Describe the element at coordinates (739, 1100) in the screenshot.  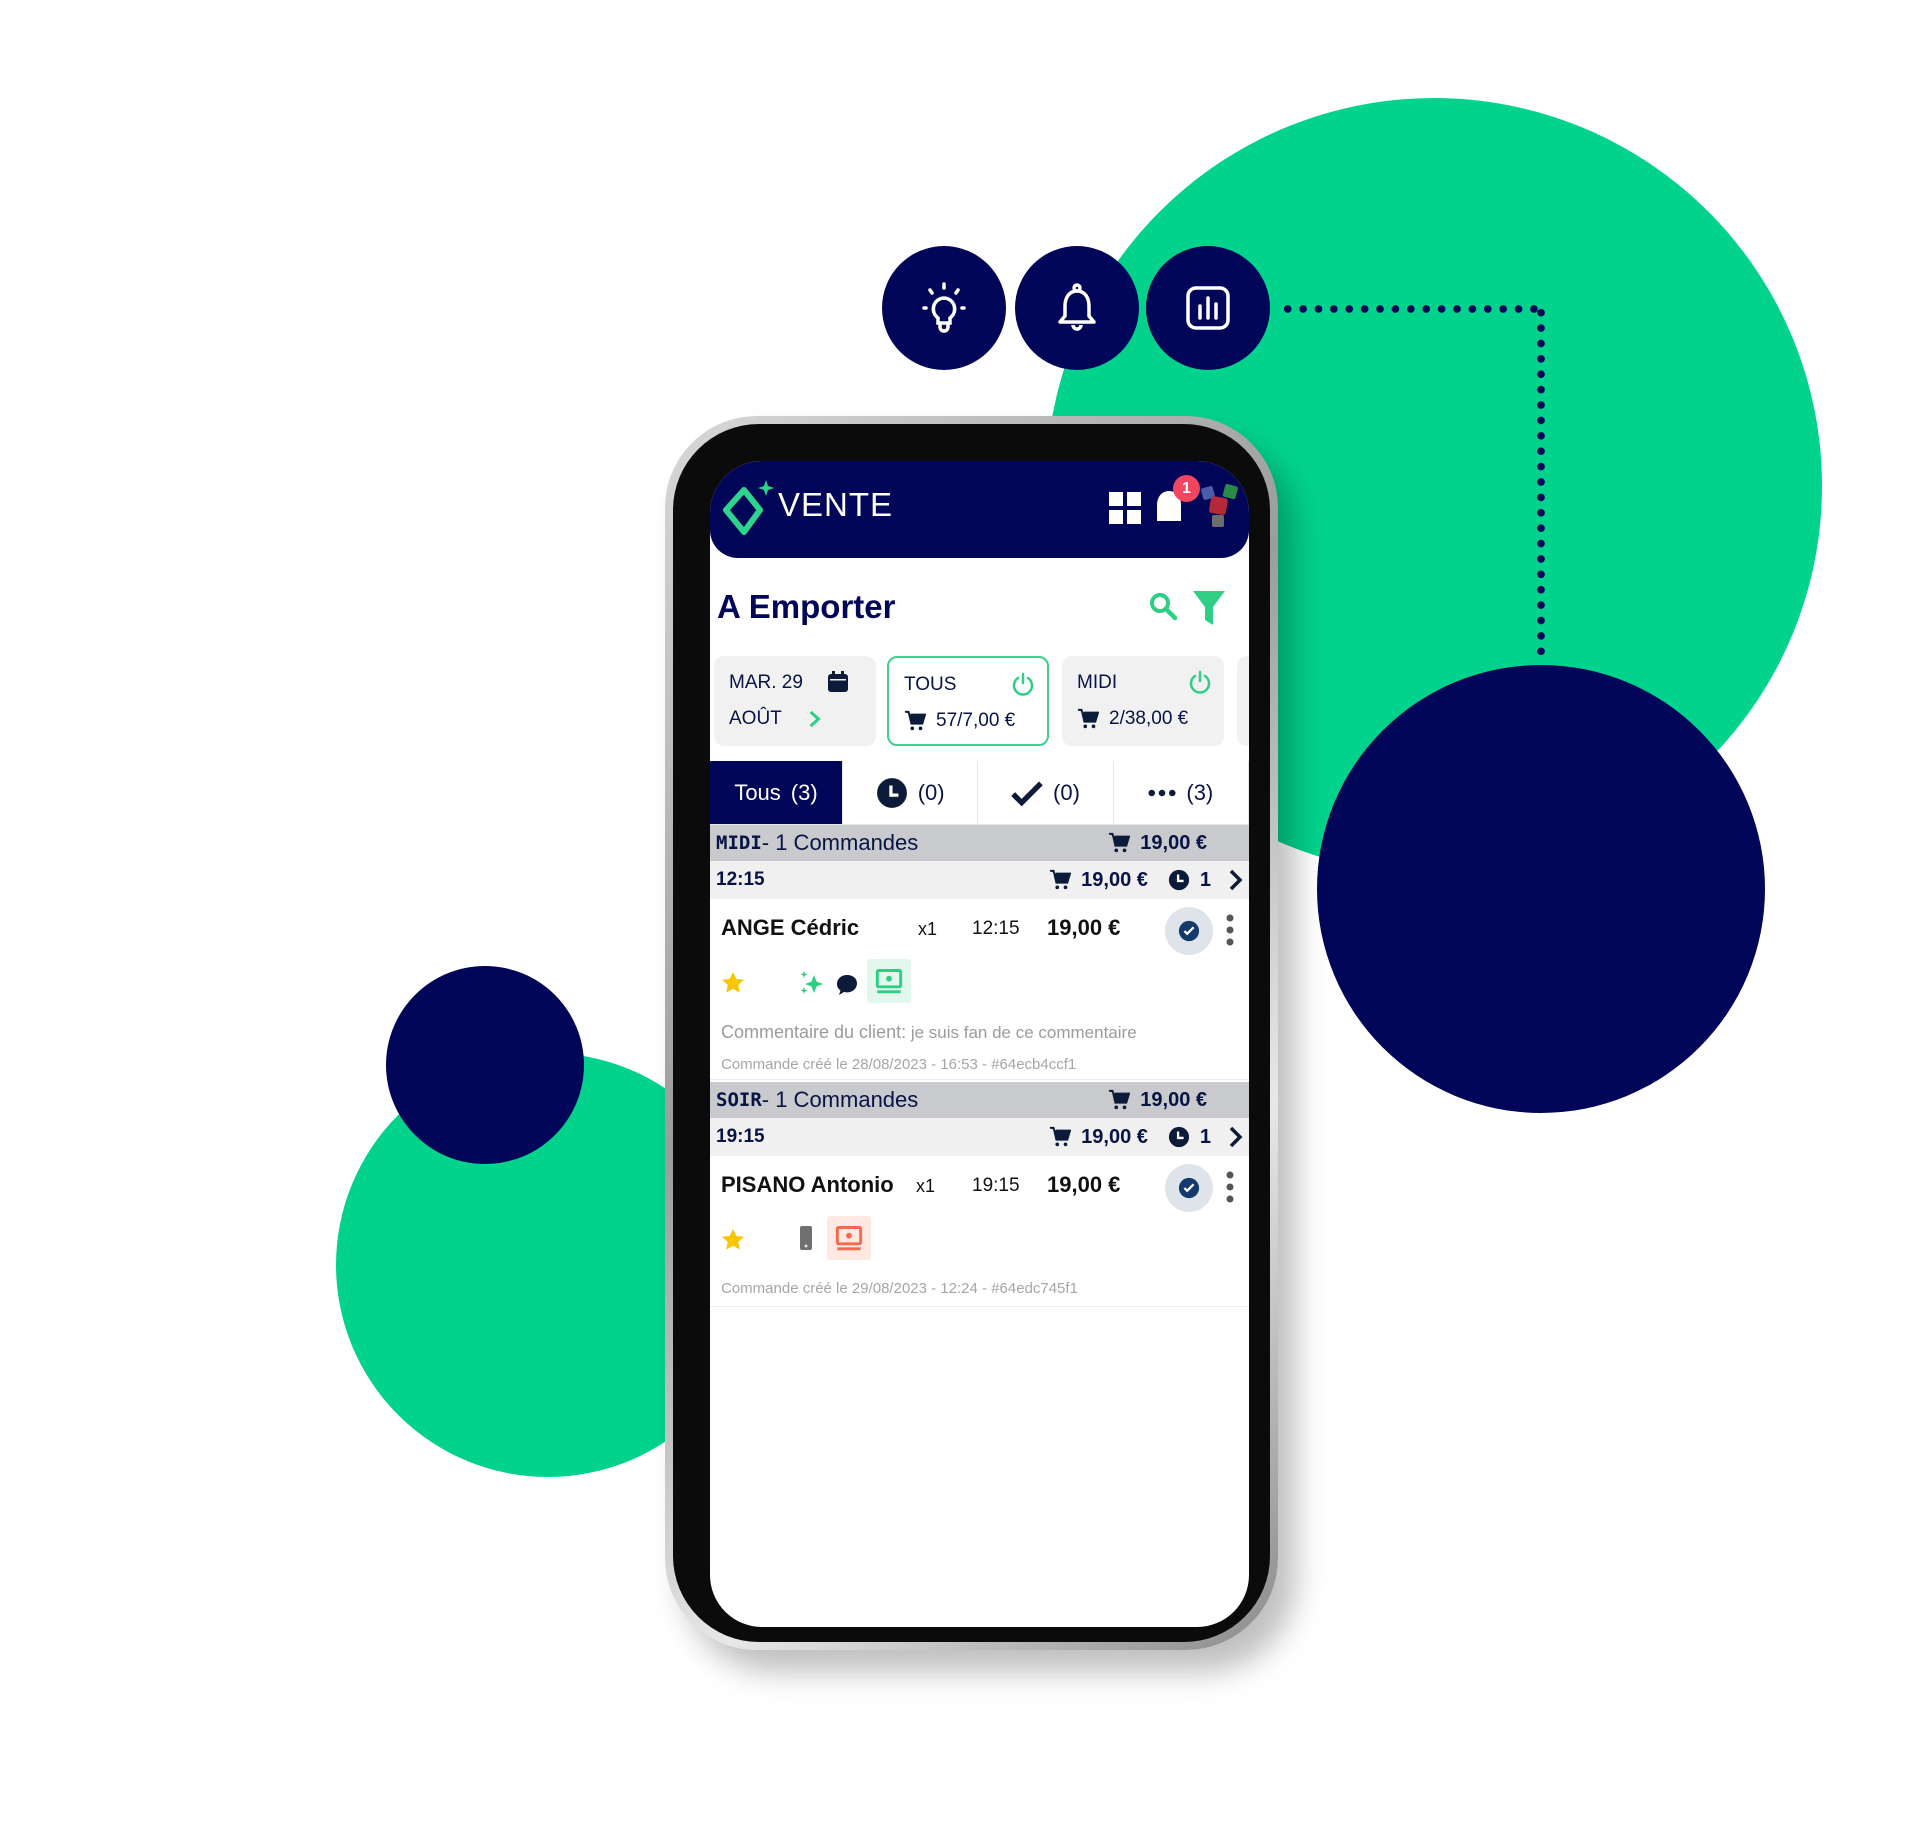
I see `group-name: SOIR` at that location.